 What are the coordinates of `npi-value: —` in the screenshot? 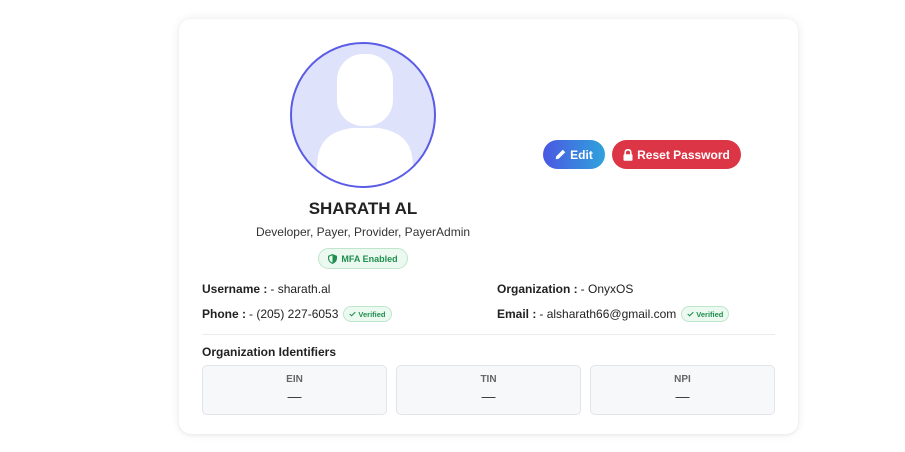 It's located at (682, 396).